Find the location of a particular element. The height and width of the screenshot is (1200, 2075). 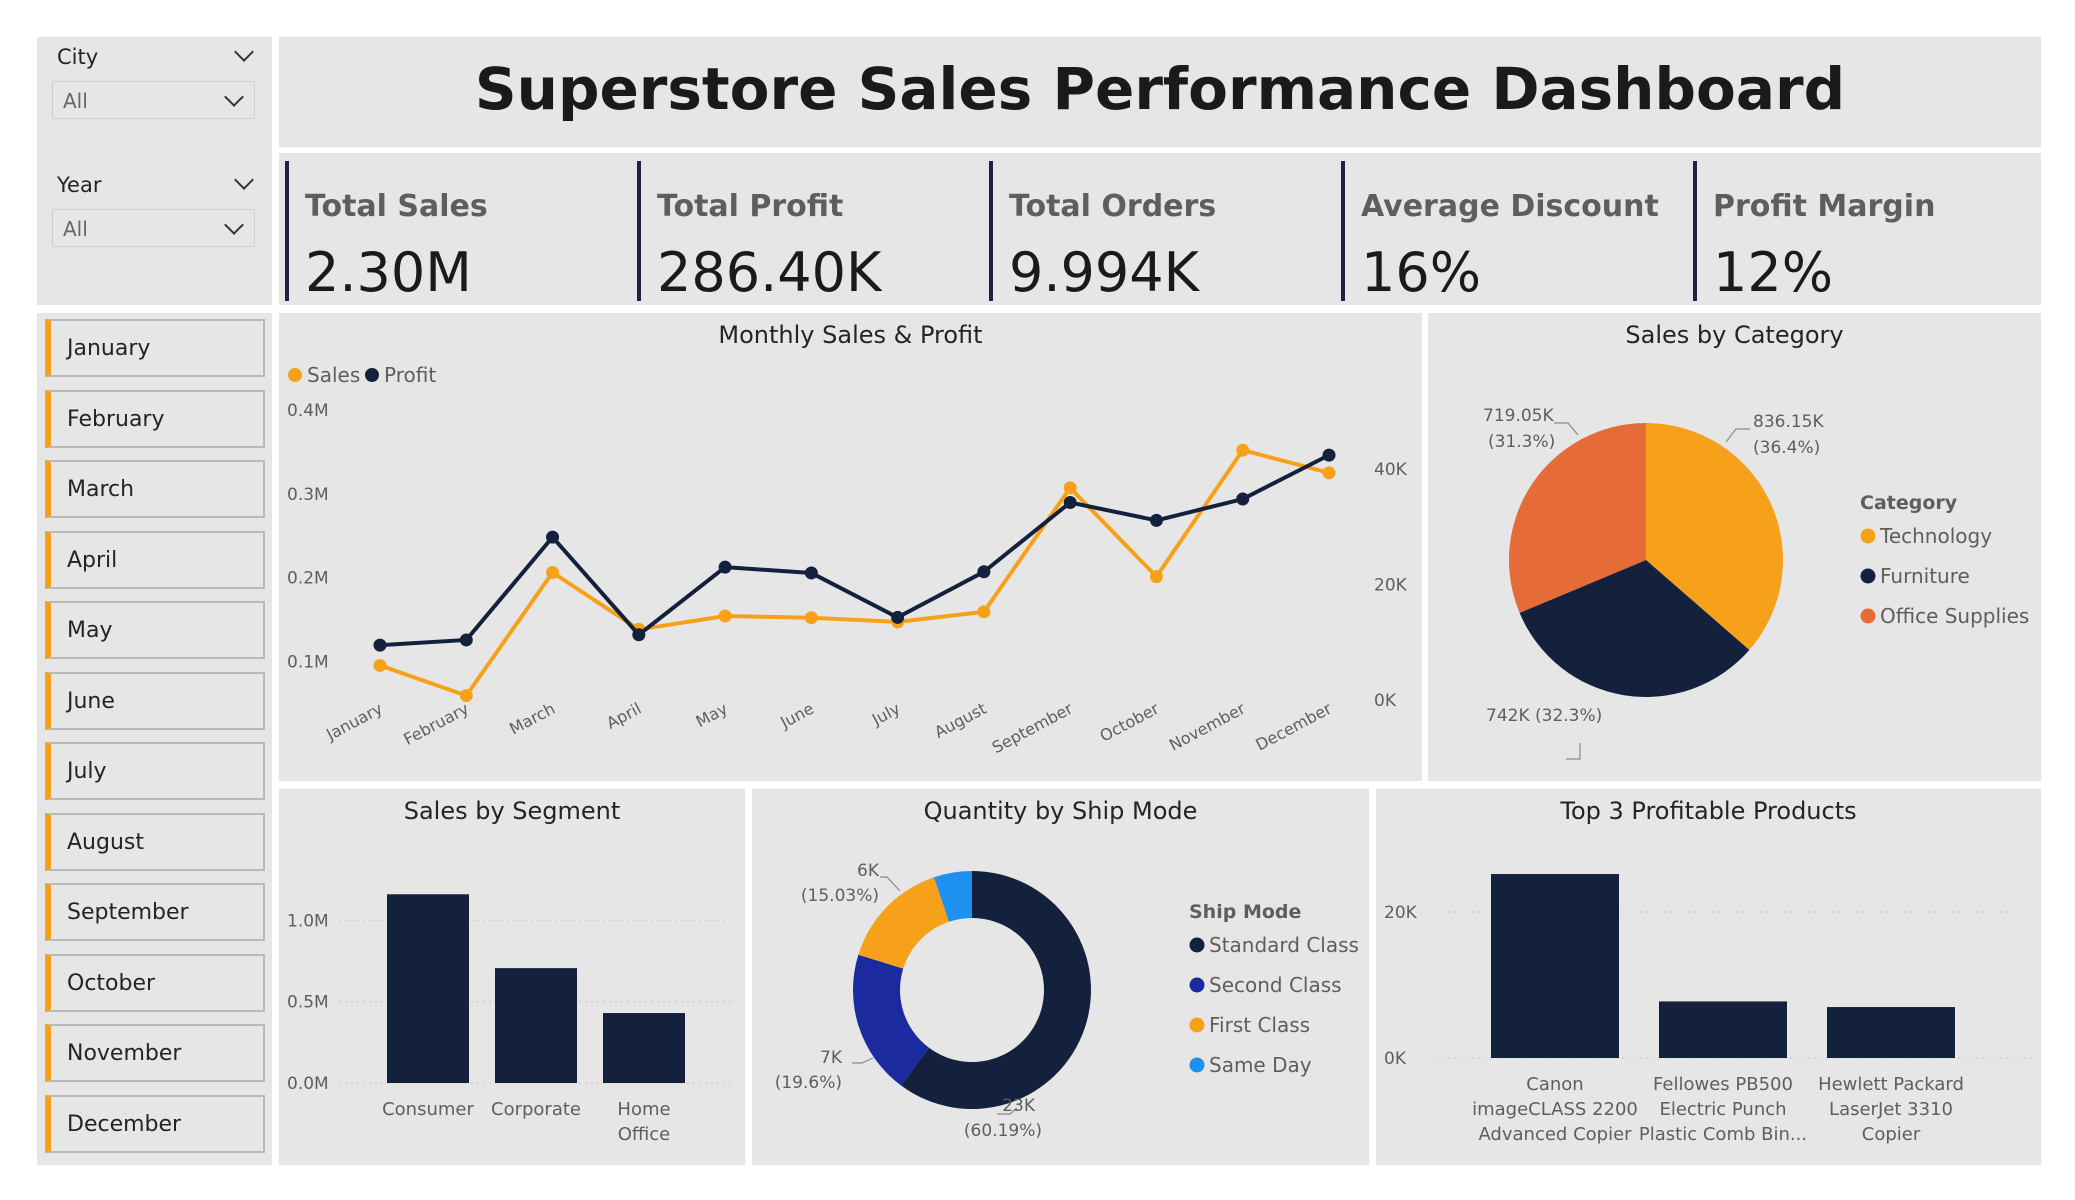

month-label: July is located at coordinates (87, 771).